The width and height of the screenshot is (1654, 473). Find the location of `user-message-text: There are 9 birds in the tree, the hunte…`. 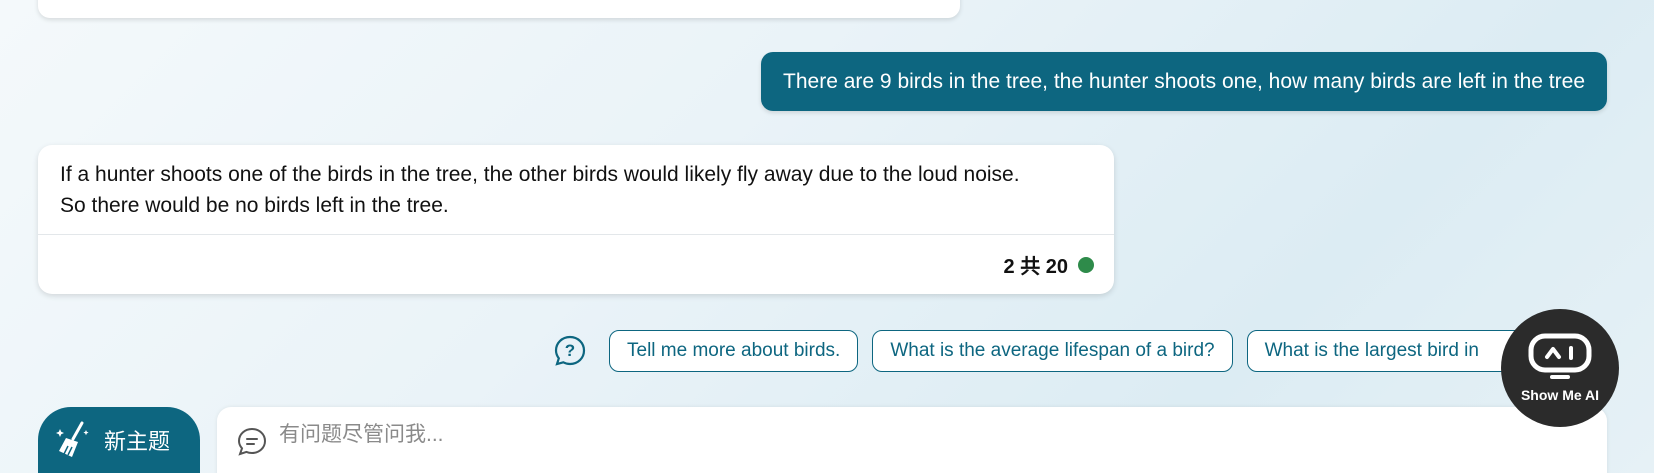

user-message-text: There are 9 birds in the tree, the hunte… is located at coordinates (1184, 81).